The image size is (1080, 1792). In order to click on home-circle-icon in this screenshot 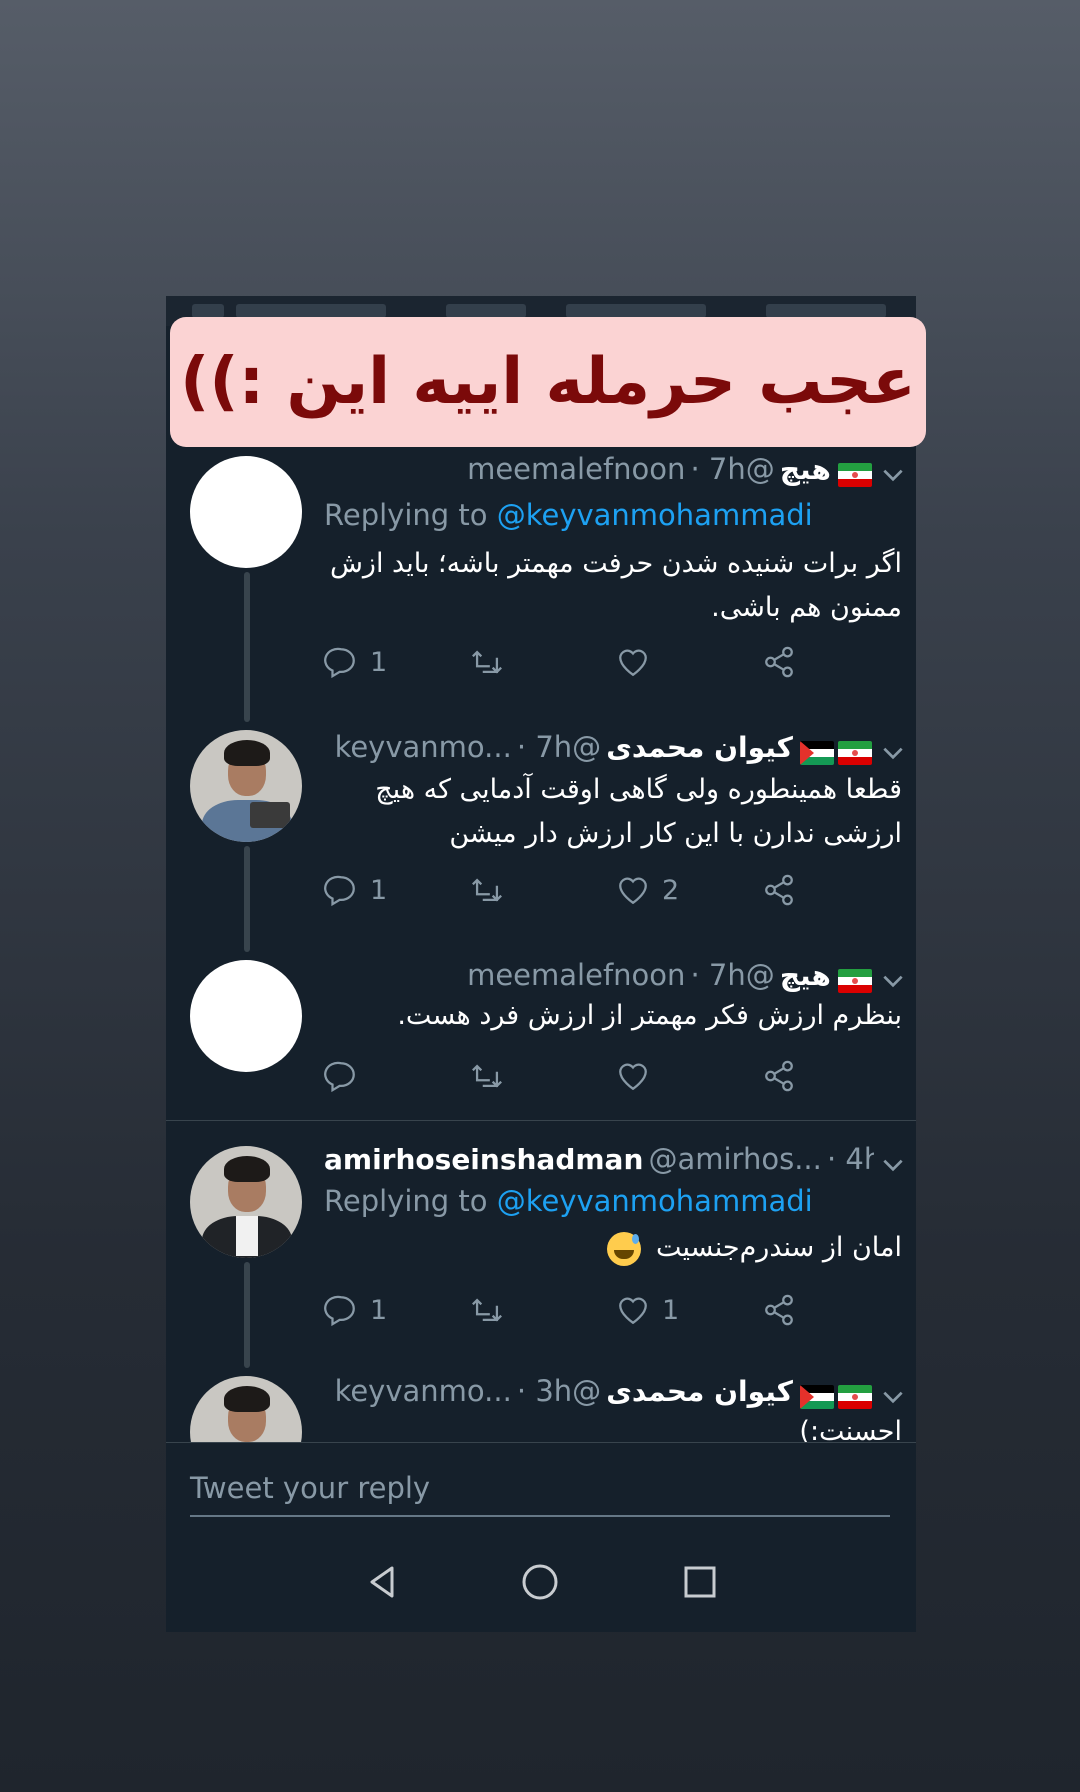, I will do `click(540, 1582)`.